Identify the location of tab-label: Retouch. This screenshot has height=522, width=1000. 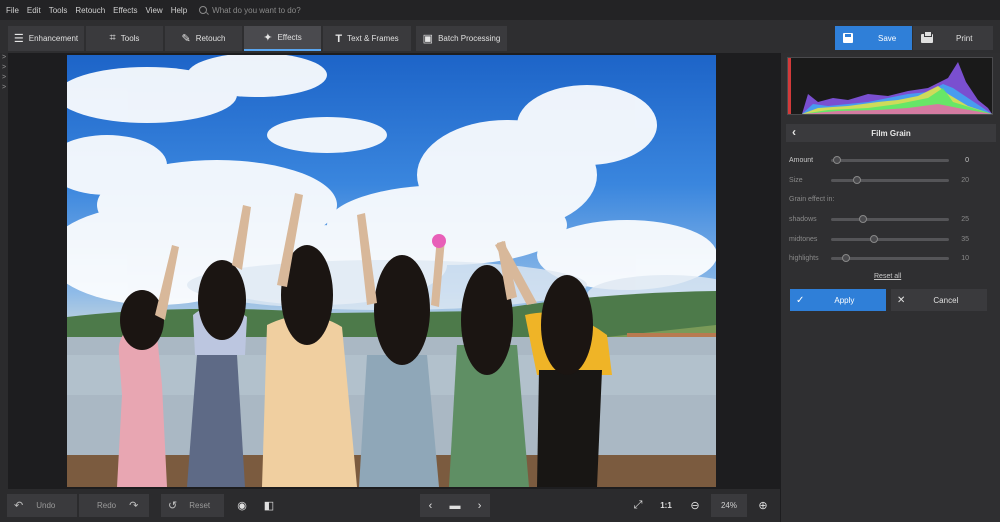
(210, 38).